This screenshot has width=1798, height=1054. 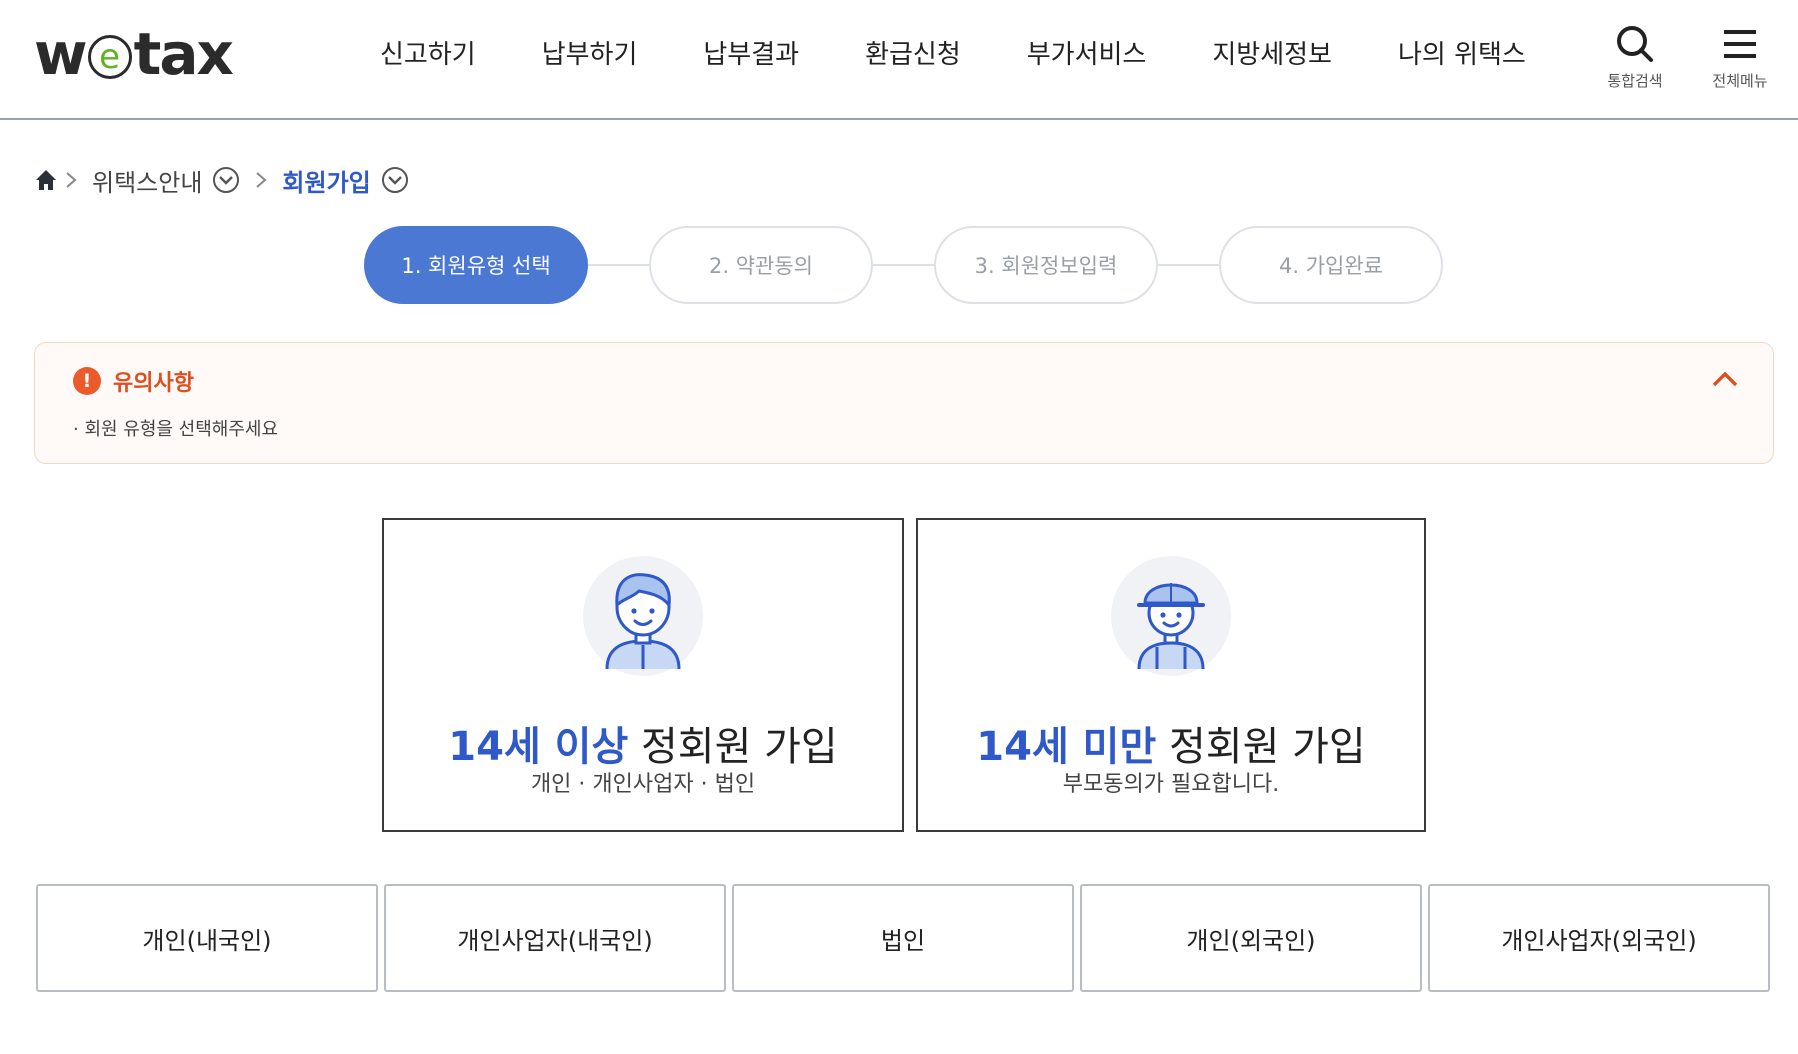 What do you see at coordinates (1599, 938) in the screenshot?
I see `sole-proprietor-foreign-button: 개인사업자(외국인)` at bounding box center [1599, 938].